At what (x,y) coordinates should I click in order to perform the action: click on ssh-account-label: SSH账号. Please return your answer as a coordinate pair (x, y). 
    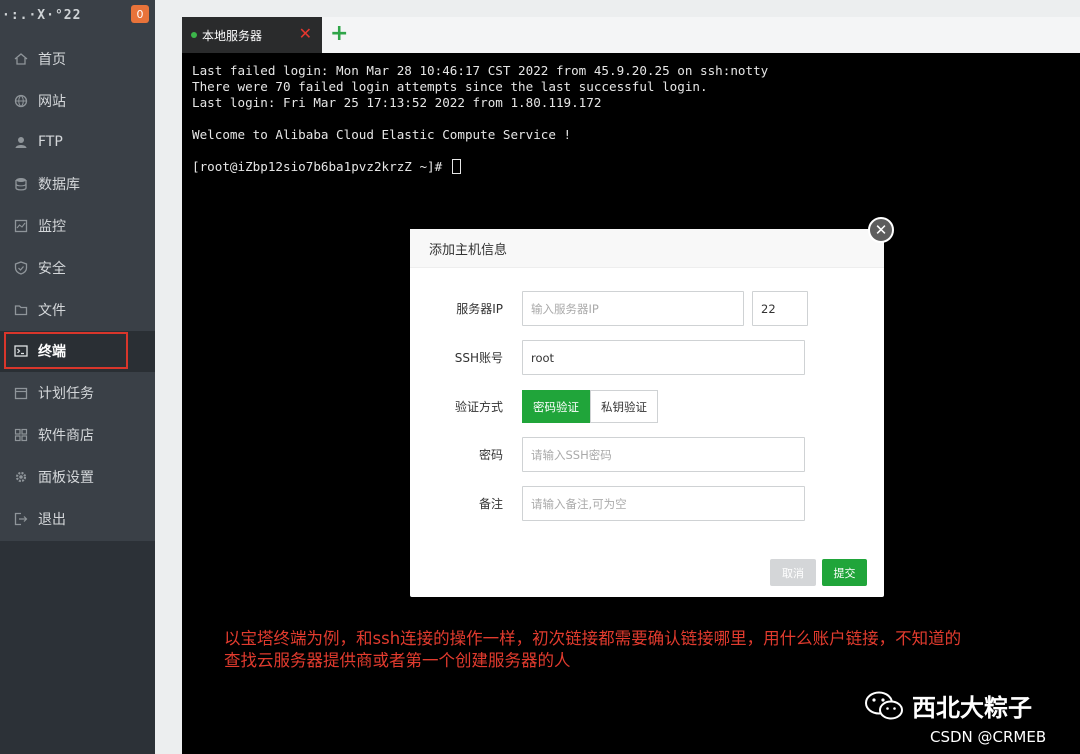
    Looking at the image, I should click on (478, 358).